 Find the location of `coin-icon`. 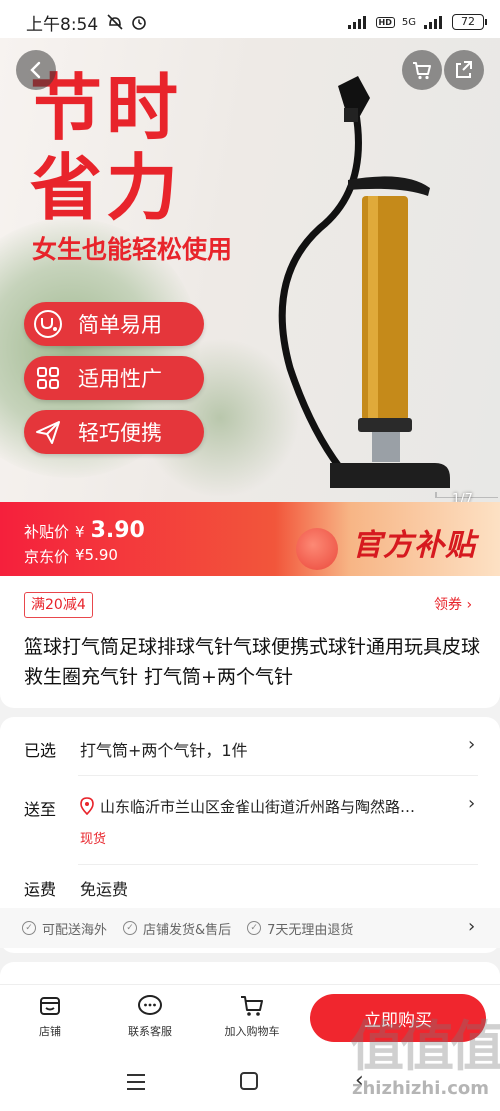

coin-icon is located at coordinates (317, 549).